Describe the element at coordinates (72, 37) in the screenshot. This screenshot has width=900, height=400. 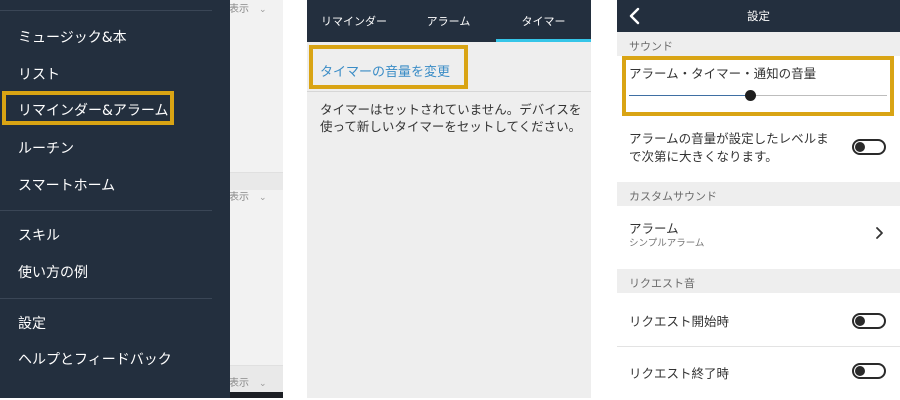
I see `menu-item-music-books: ミュージック&本` at that location.